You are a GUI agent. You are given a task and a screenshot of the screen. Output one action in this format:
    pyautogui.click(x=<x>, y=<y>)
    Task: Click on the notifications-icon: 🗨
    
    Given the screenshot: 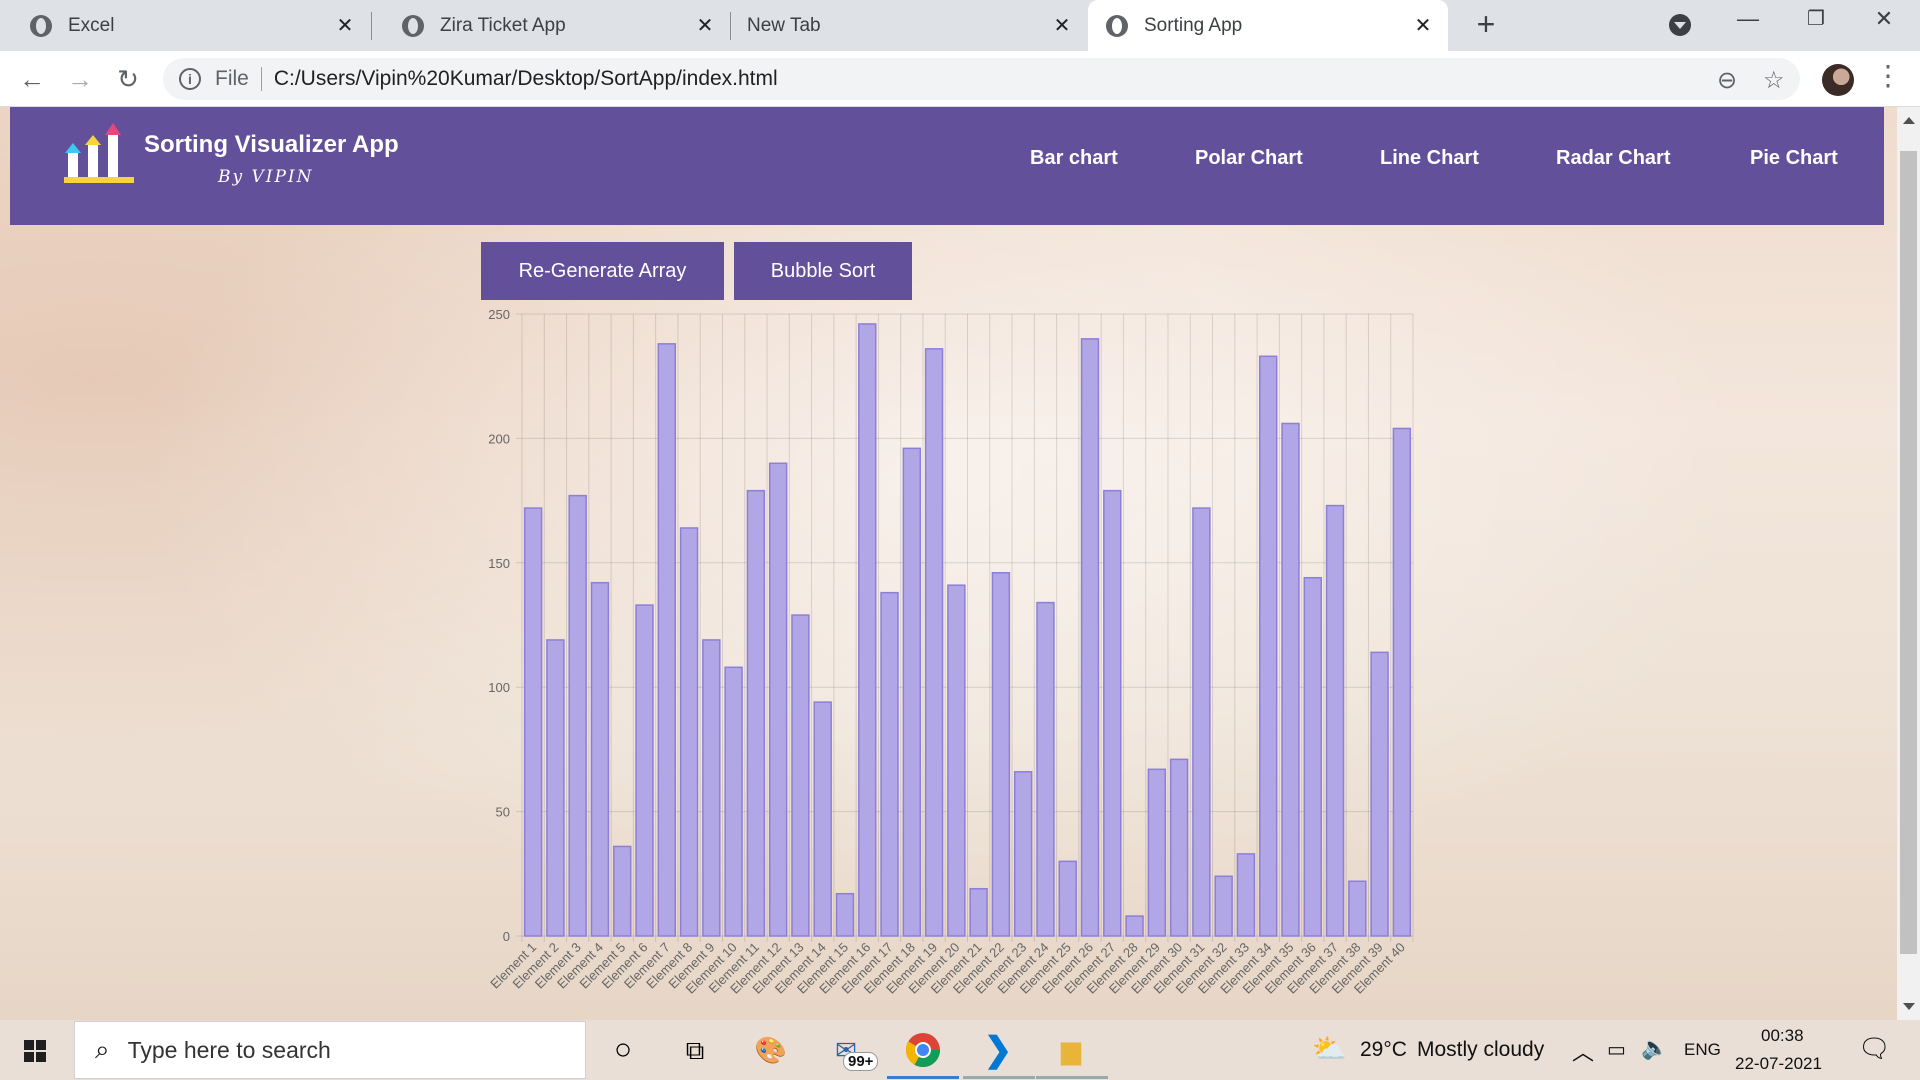 What is the action you would take?
    pyautogui.click(x=1874, y=1048)
    